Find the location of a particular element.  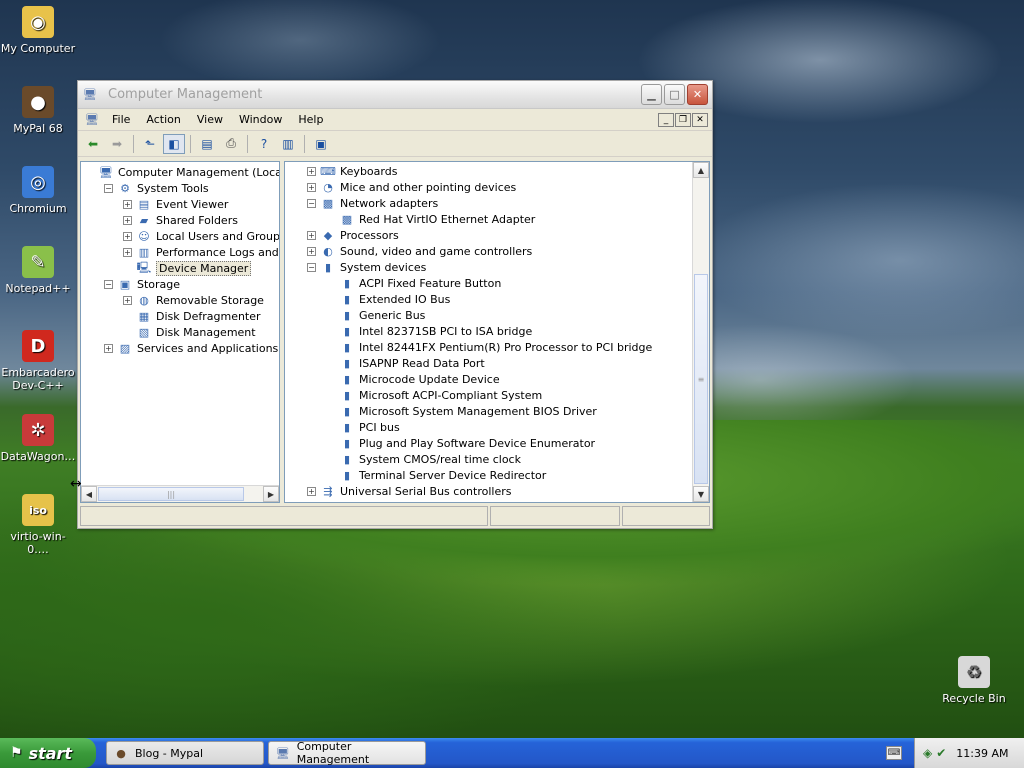

tree-item: + ◔ Mice and other pointing devices is located at coordinates (411, 187).